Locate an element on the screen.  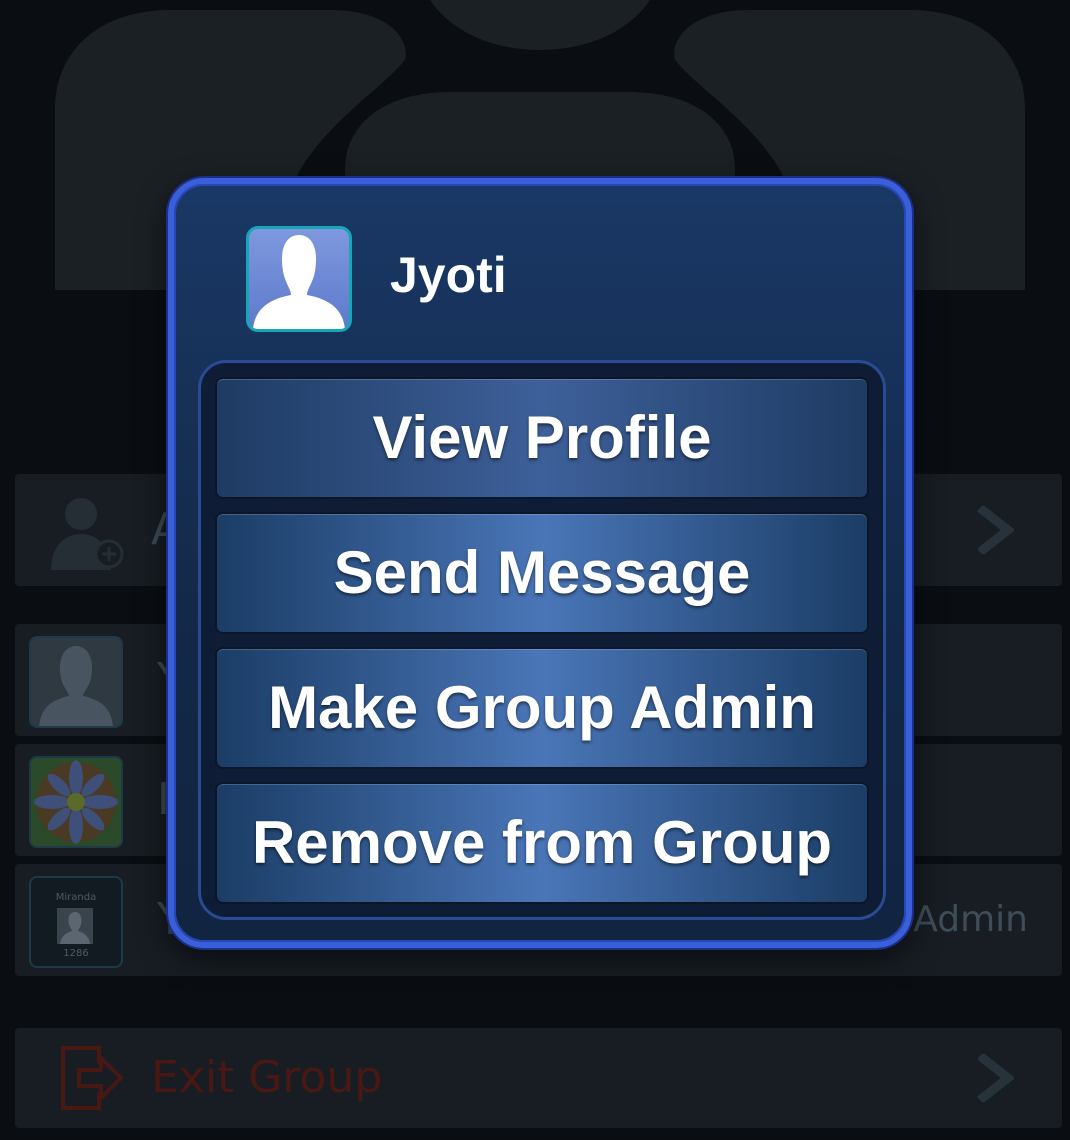
member-avatar is located at coordinates (299, 279).